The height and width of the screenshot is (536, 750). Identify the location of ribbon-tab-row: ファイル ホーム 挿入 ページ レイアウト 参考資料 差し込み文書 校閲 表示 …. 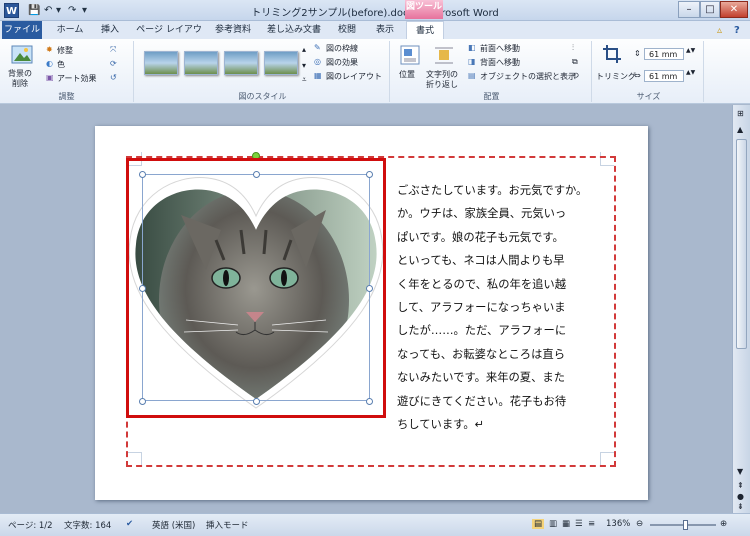
(375, 37).